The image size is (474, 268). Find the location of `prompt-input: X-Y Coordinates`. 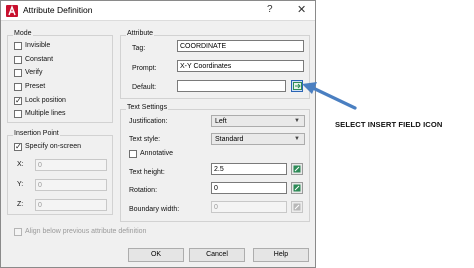

prompt-input: X-Y Coordinates is located at coordinates (240, 66).